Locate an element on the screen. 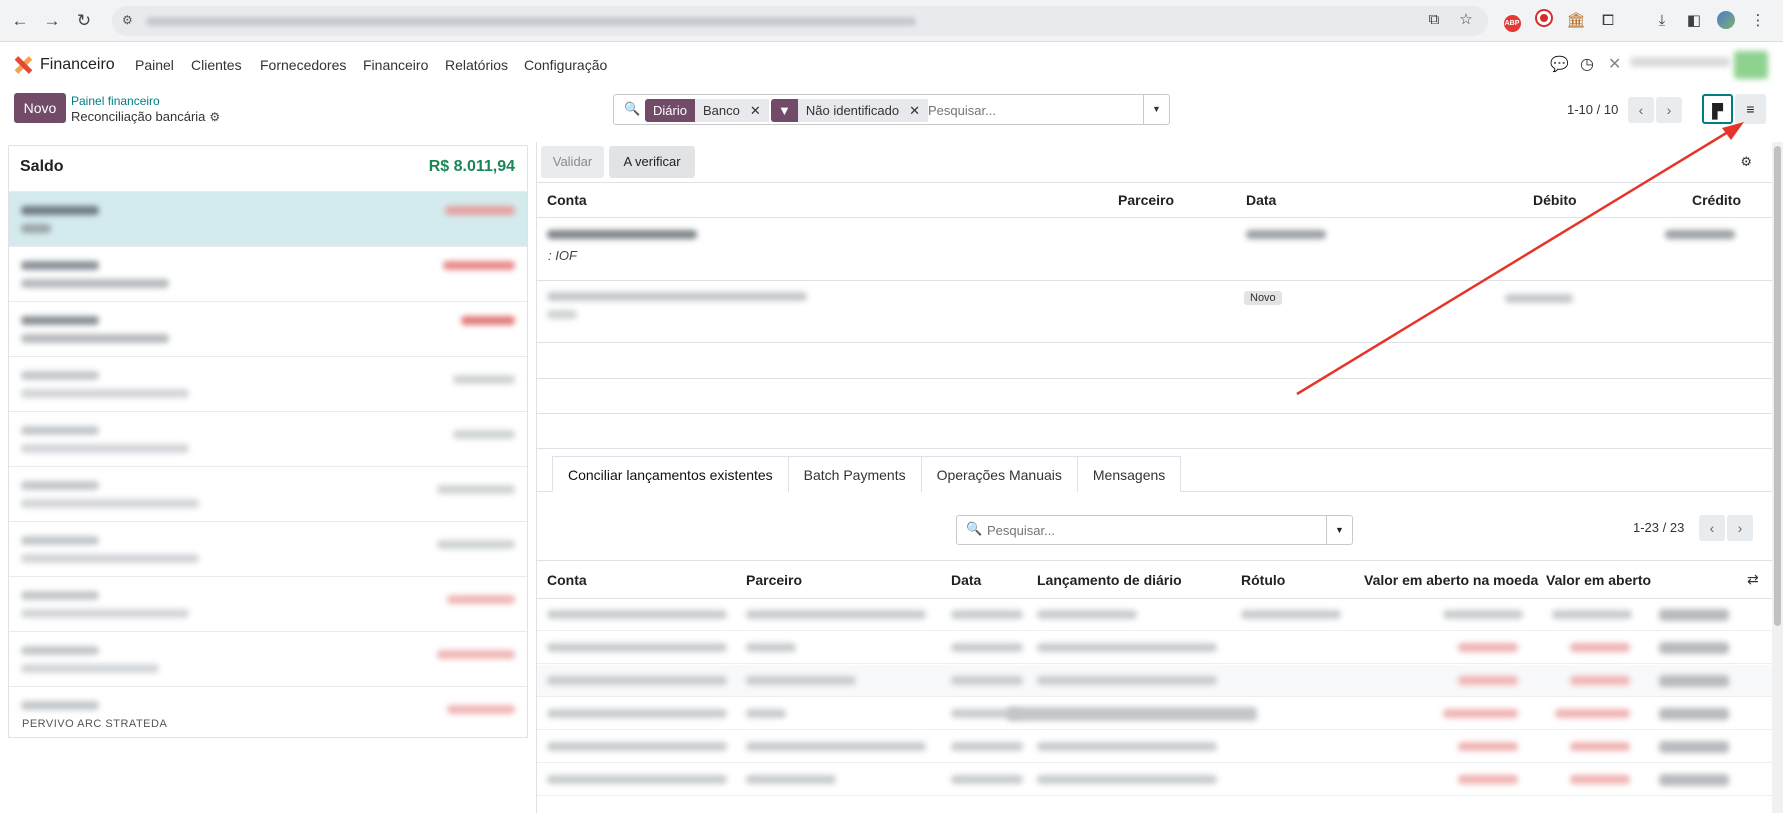 The width and height of the screenshot is (1783, 813). tab-messages: Mensagens is located at coordinates (1129, 474).